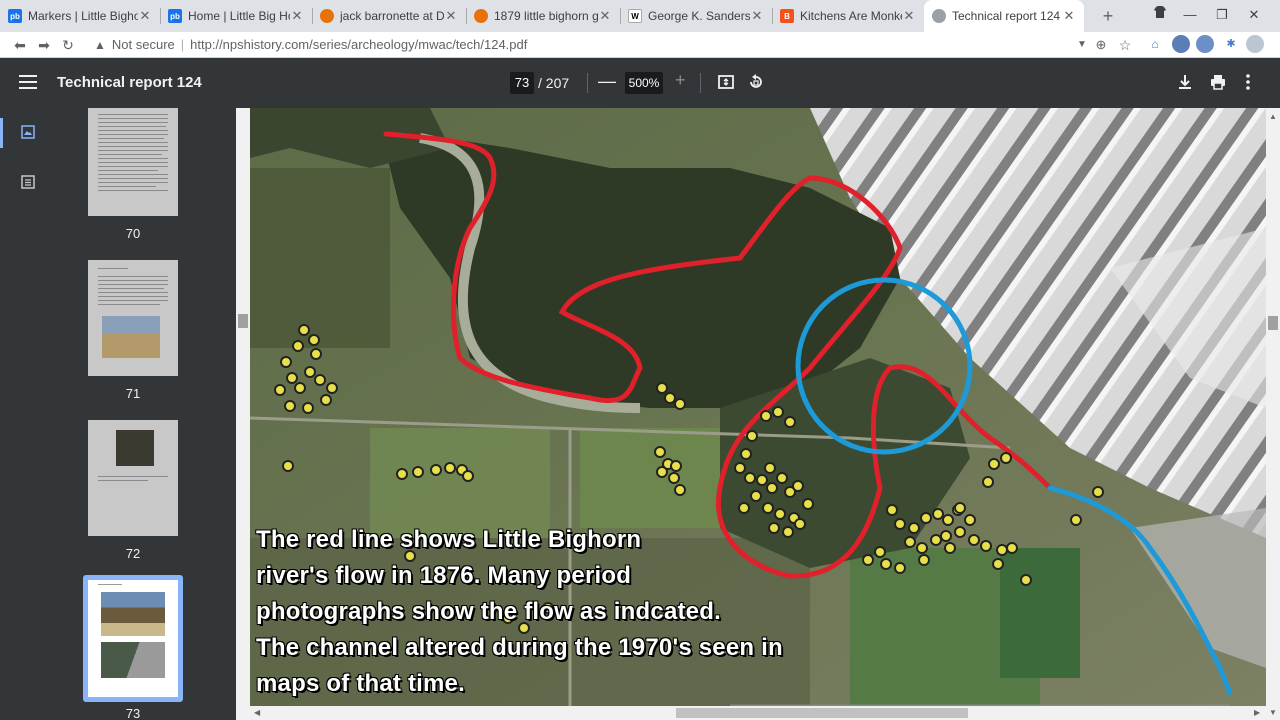  I want to click on tab-title: Technical report 124, so click(1006, 16).